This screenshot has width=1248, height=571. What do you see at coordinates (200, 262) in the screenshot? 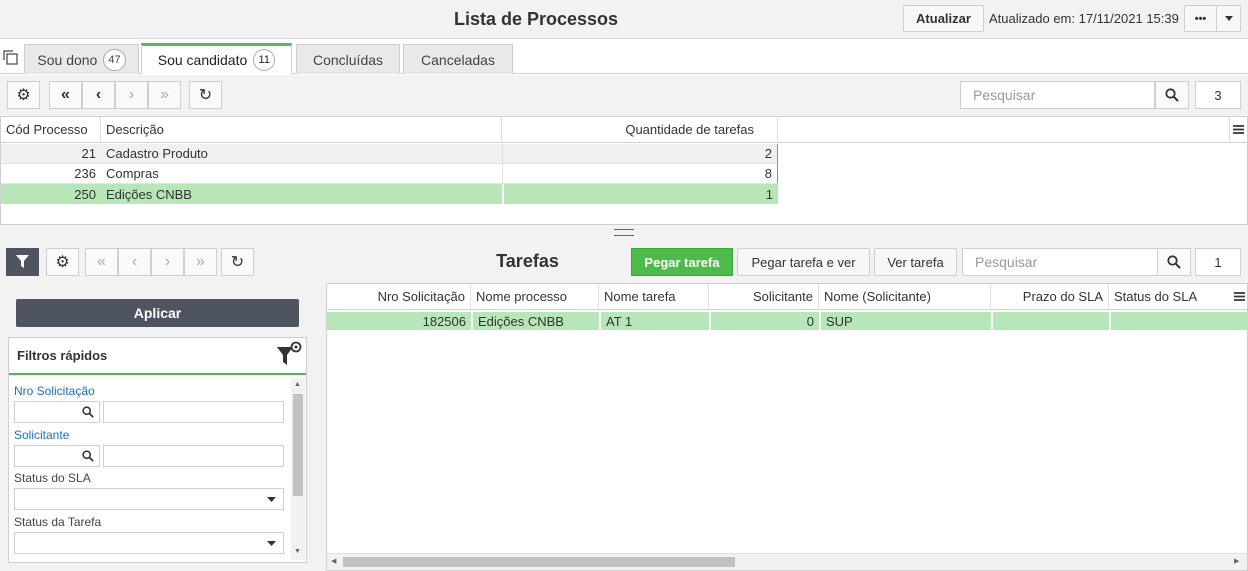
I see `tasks-last-page-button: »` at bounding box center [200, 262].